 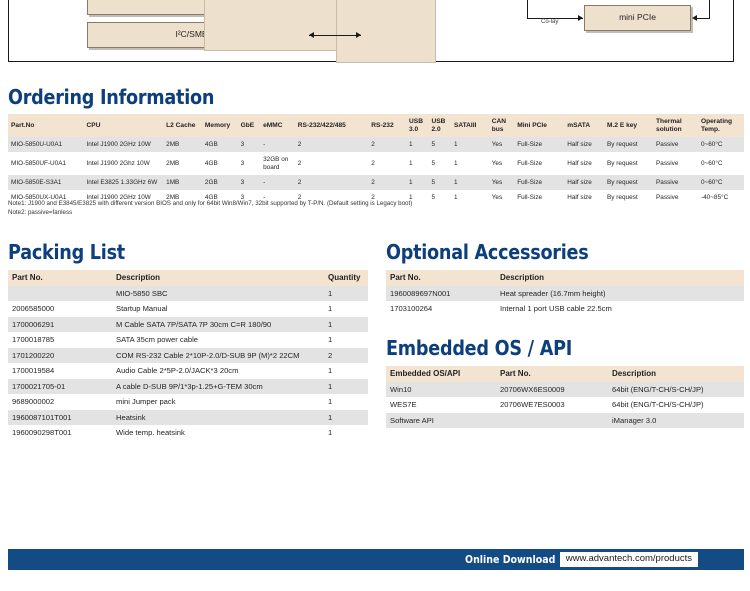 What do you see at coordinates (584, 164) in the screenshot?
I see `cell: Half size` at bounding box center [584, 164].